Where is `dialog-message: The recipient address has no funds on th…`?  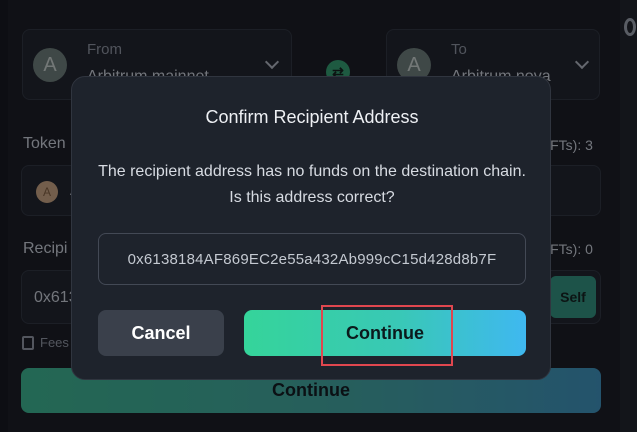 dialog-message: The recipient address has no funds on th… is located at coordinates (312, 184).